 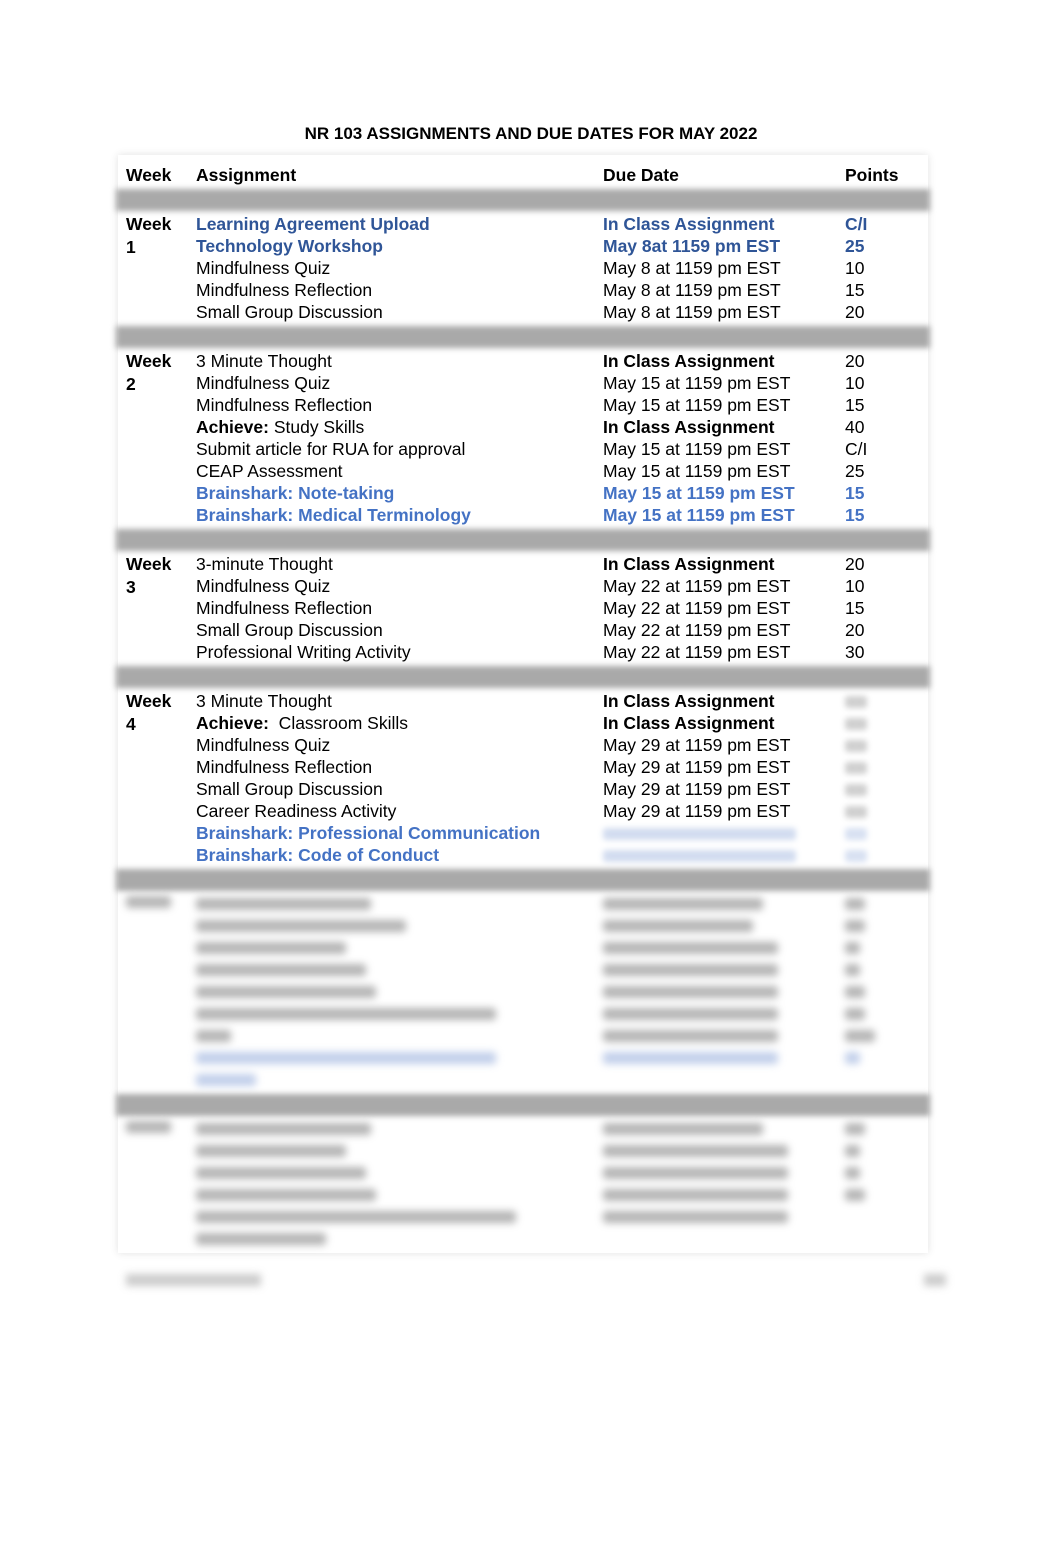 What do you see at coordinates (558, 586) in the screenshot?
I see `table-row: Mindfulness Quiz May 22 at 1159 pm EST 10` at bounding box center [558, 586].